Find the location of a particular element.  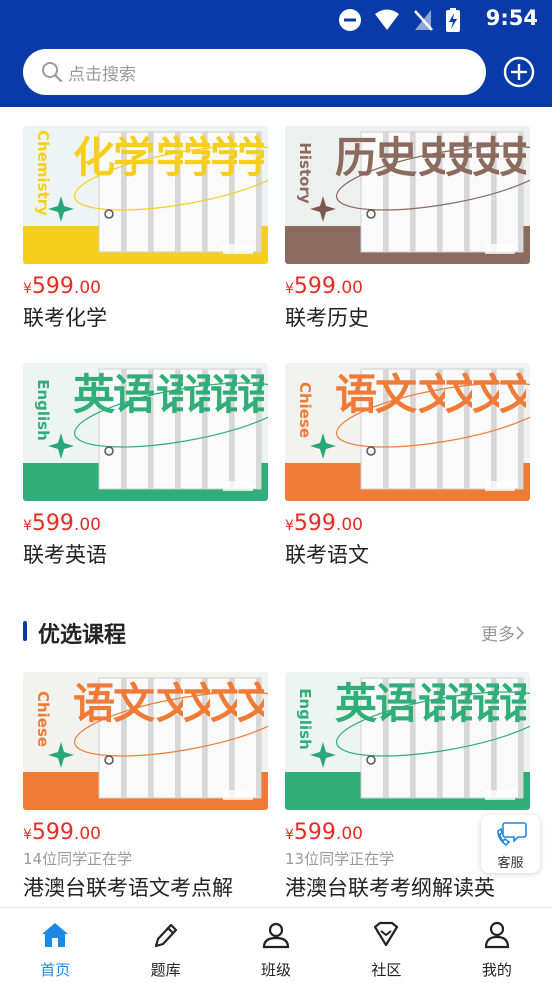

class-icon is located at coordinates (276, 935).